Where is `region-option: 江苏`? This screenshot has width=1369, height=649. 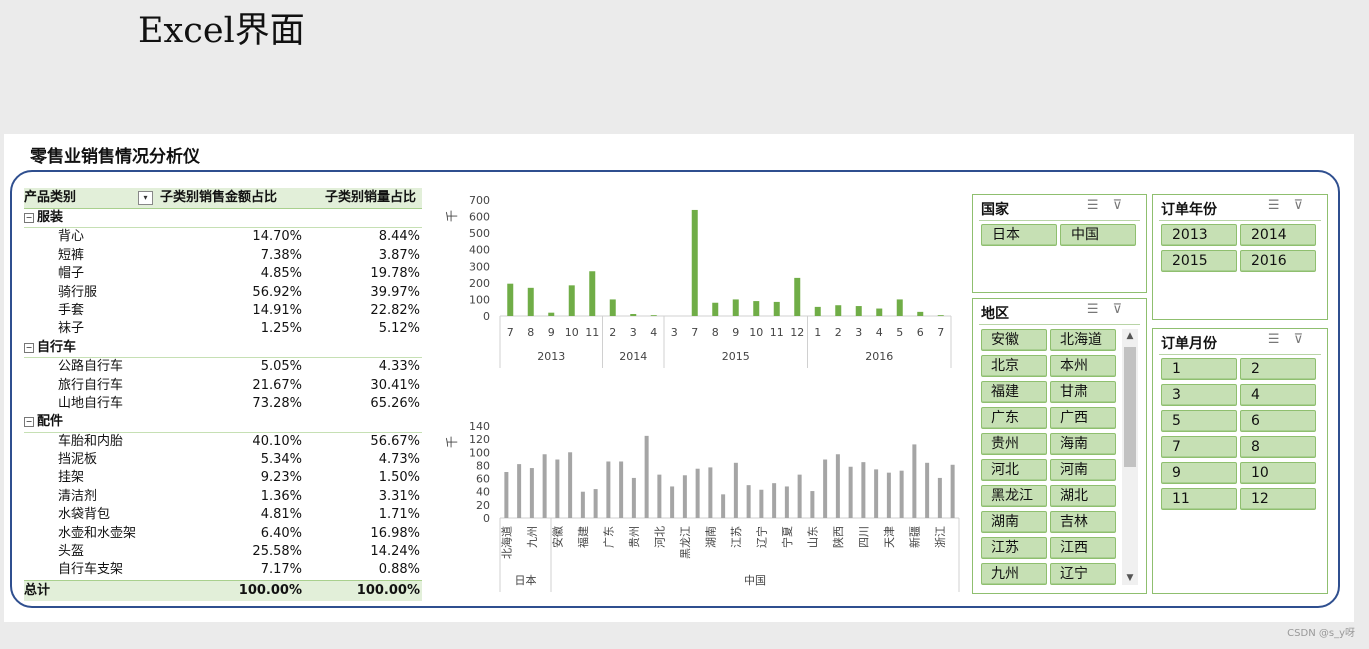
region-option: 江苏 is located at coordinates (1014, 548).